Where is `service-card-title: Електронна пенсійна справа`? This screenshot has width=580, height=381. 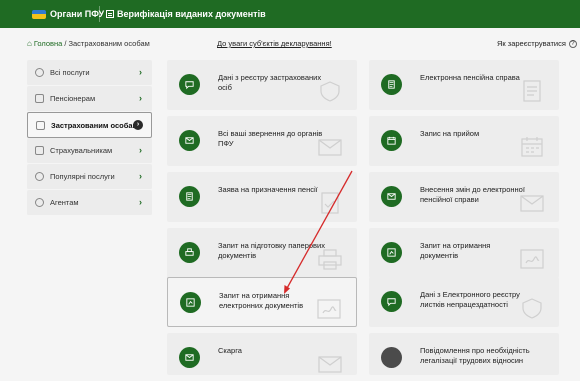 service-card-title: Електронна пенсійна справа is located at coordinates (470, 77).